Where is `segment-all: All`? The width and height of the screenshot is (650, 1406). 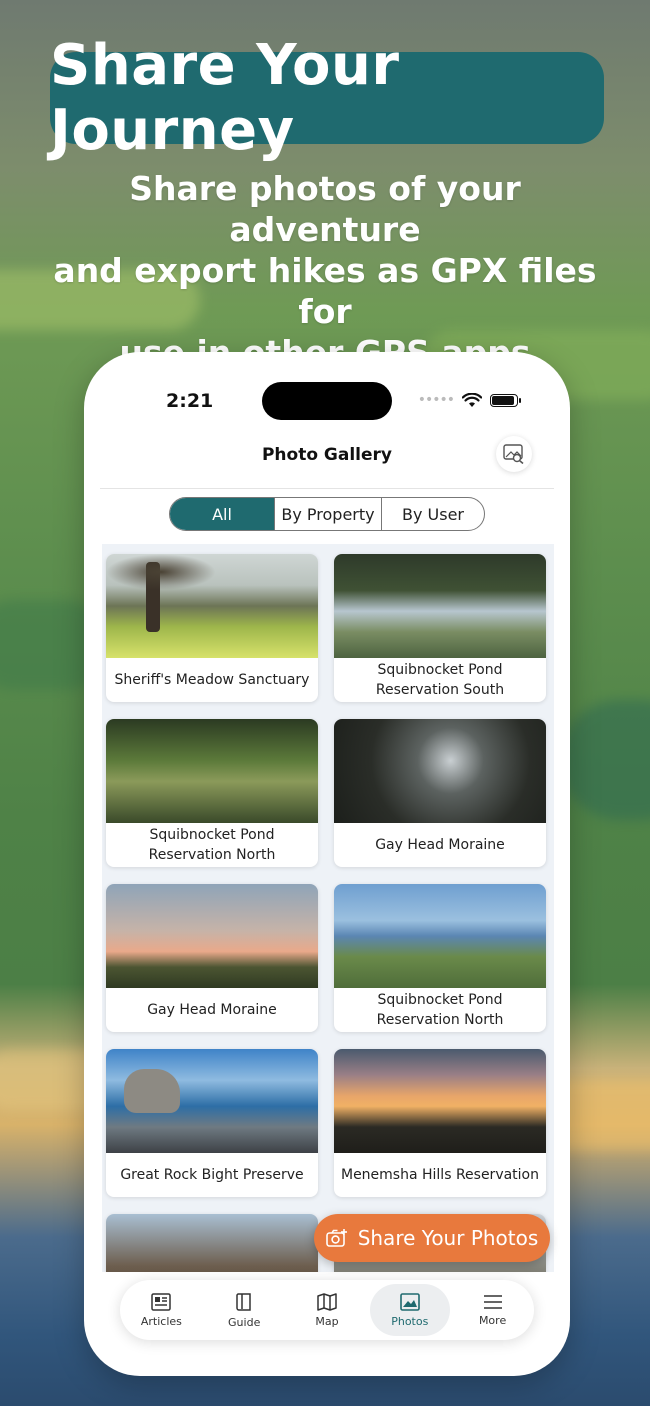 segment-all: All is located at coordinates (222, 514).